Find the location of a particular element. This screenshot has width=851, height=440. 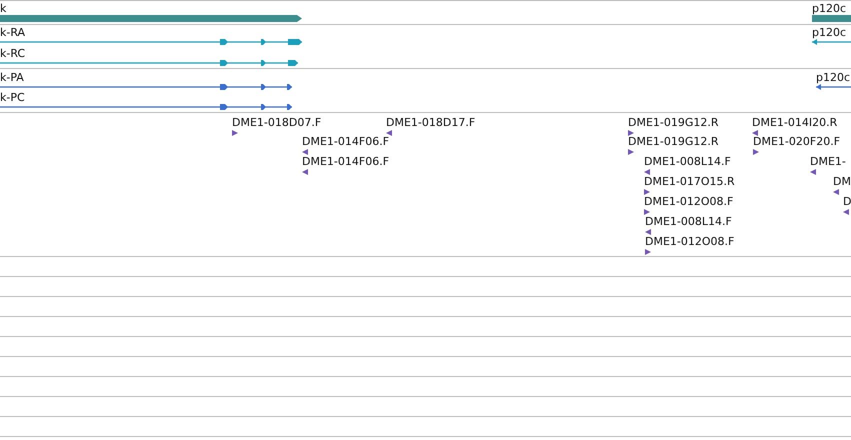

gene-label: k is located at coordinates (3, 8).